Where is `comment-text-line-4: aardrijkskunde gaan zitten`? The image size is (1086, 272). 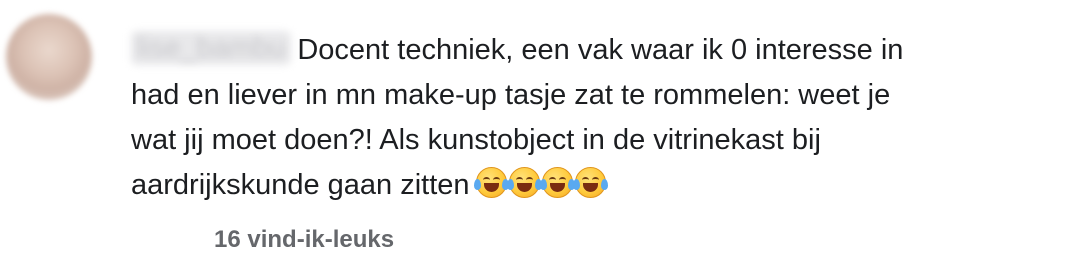 comment-text-line-4: aardrijkskunde gaan zitten is located at coordinates (300, 185).